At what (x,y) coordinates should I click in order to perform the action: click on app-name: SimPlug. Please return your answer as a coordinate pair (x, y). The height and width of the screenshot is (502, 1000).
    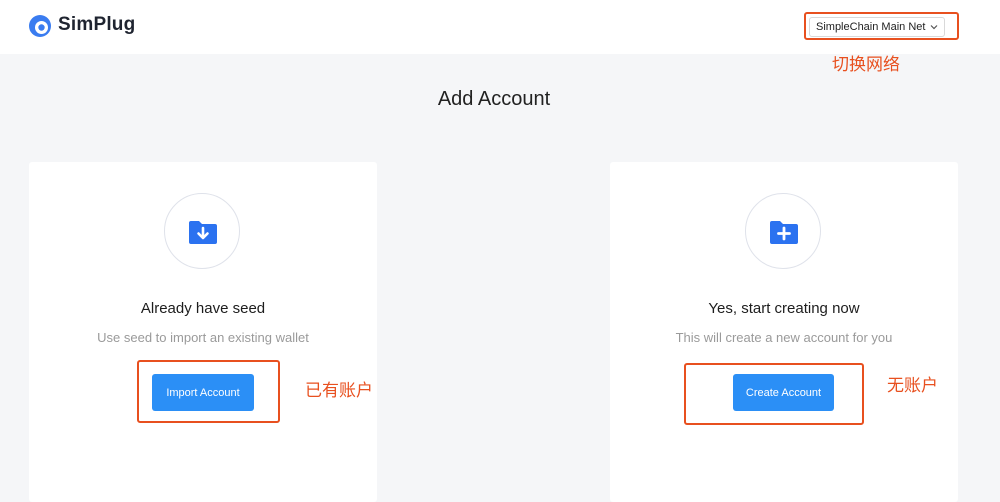
    Looking at the image, I should click on (97, 24).